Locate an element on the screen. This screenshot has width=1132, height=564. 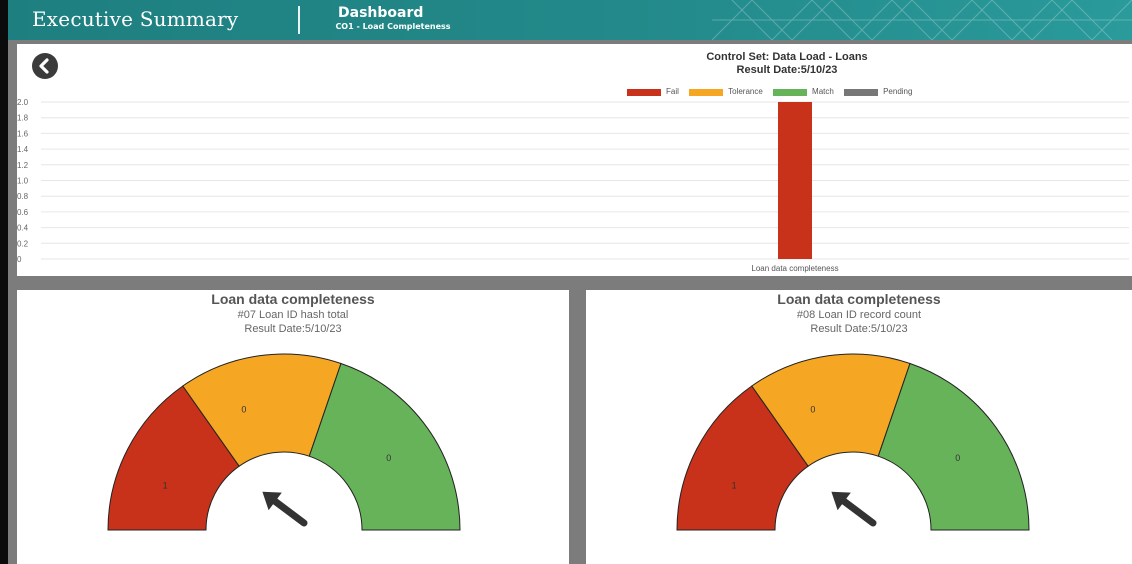
y-tick-label: 1.2 is located at coordinates (23, 165).